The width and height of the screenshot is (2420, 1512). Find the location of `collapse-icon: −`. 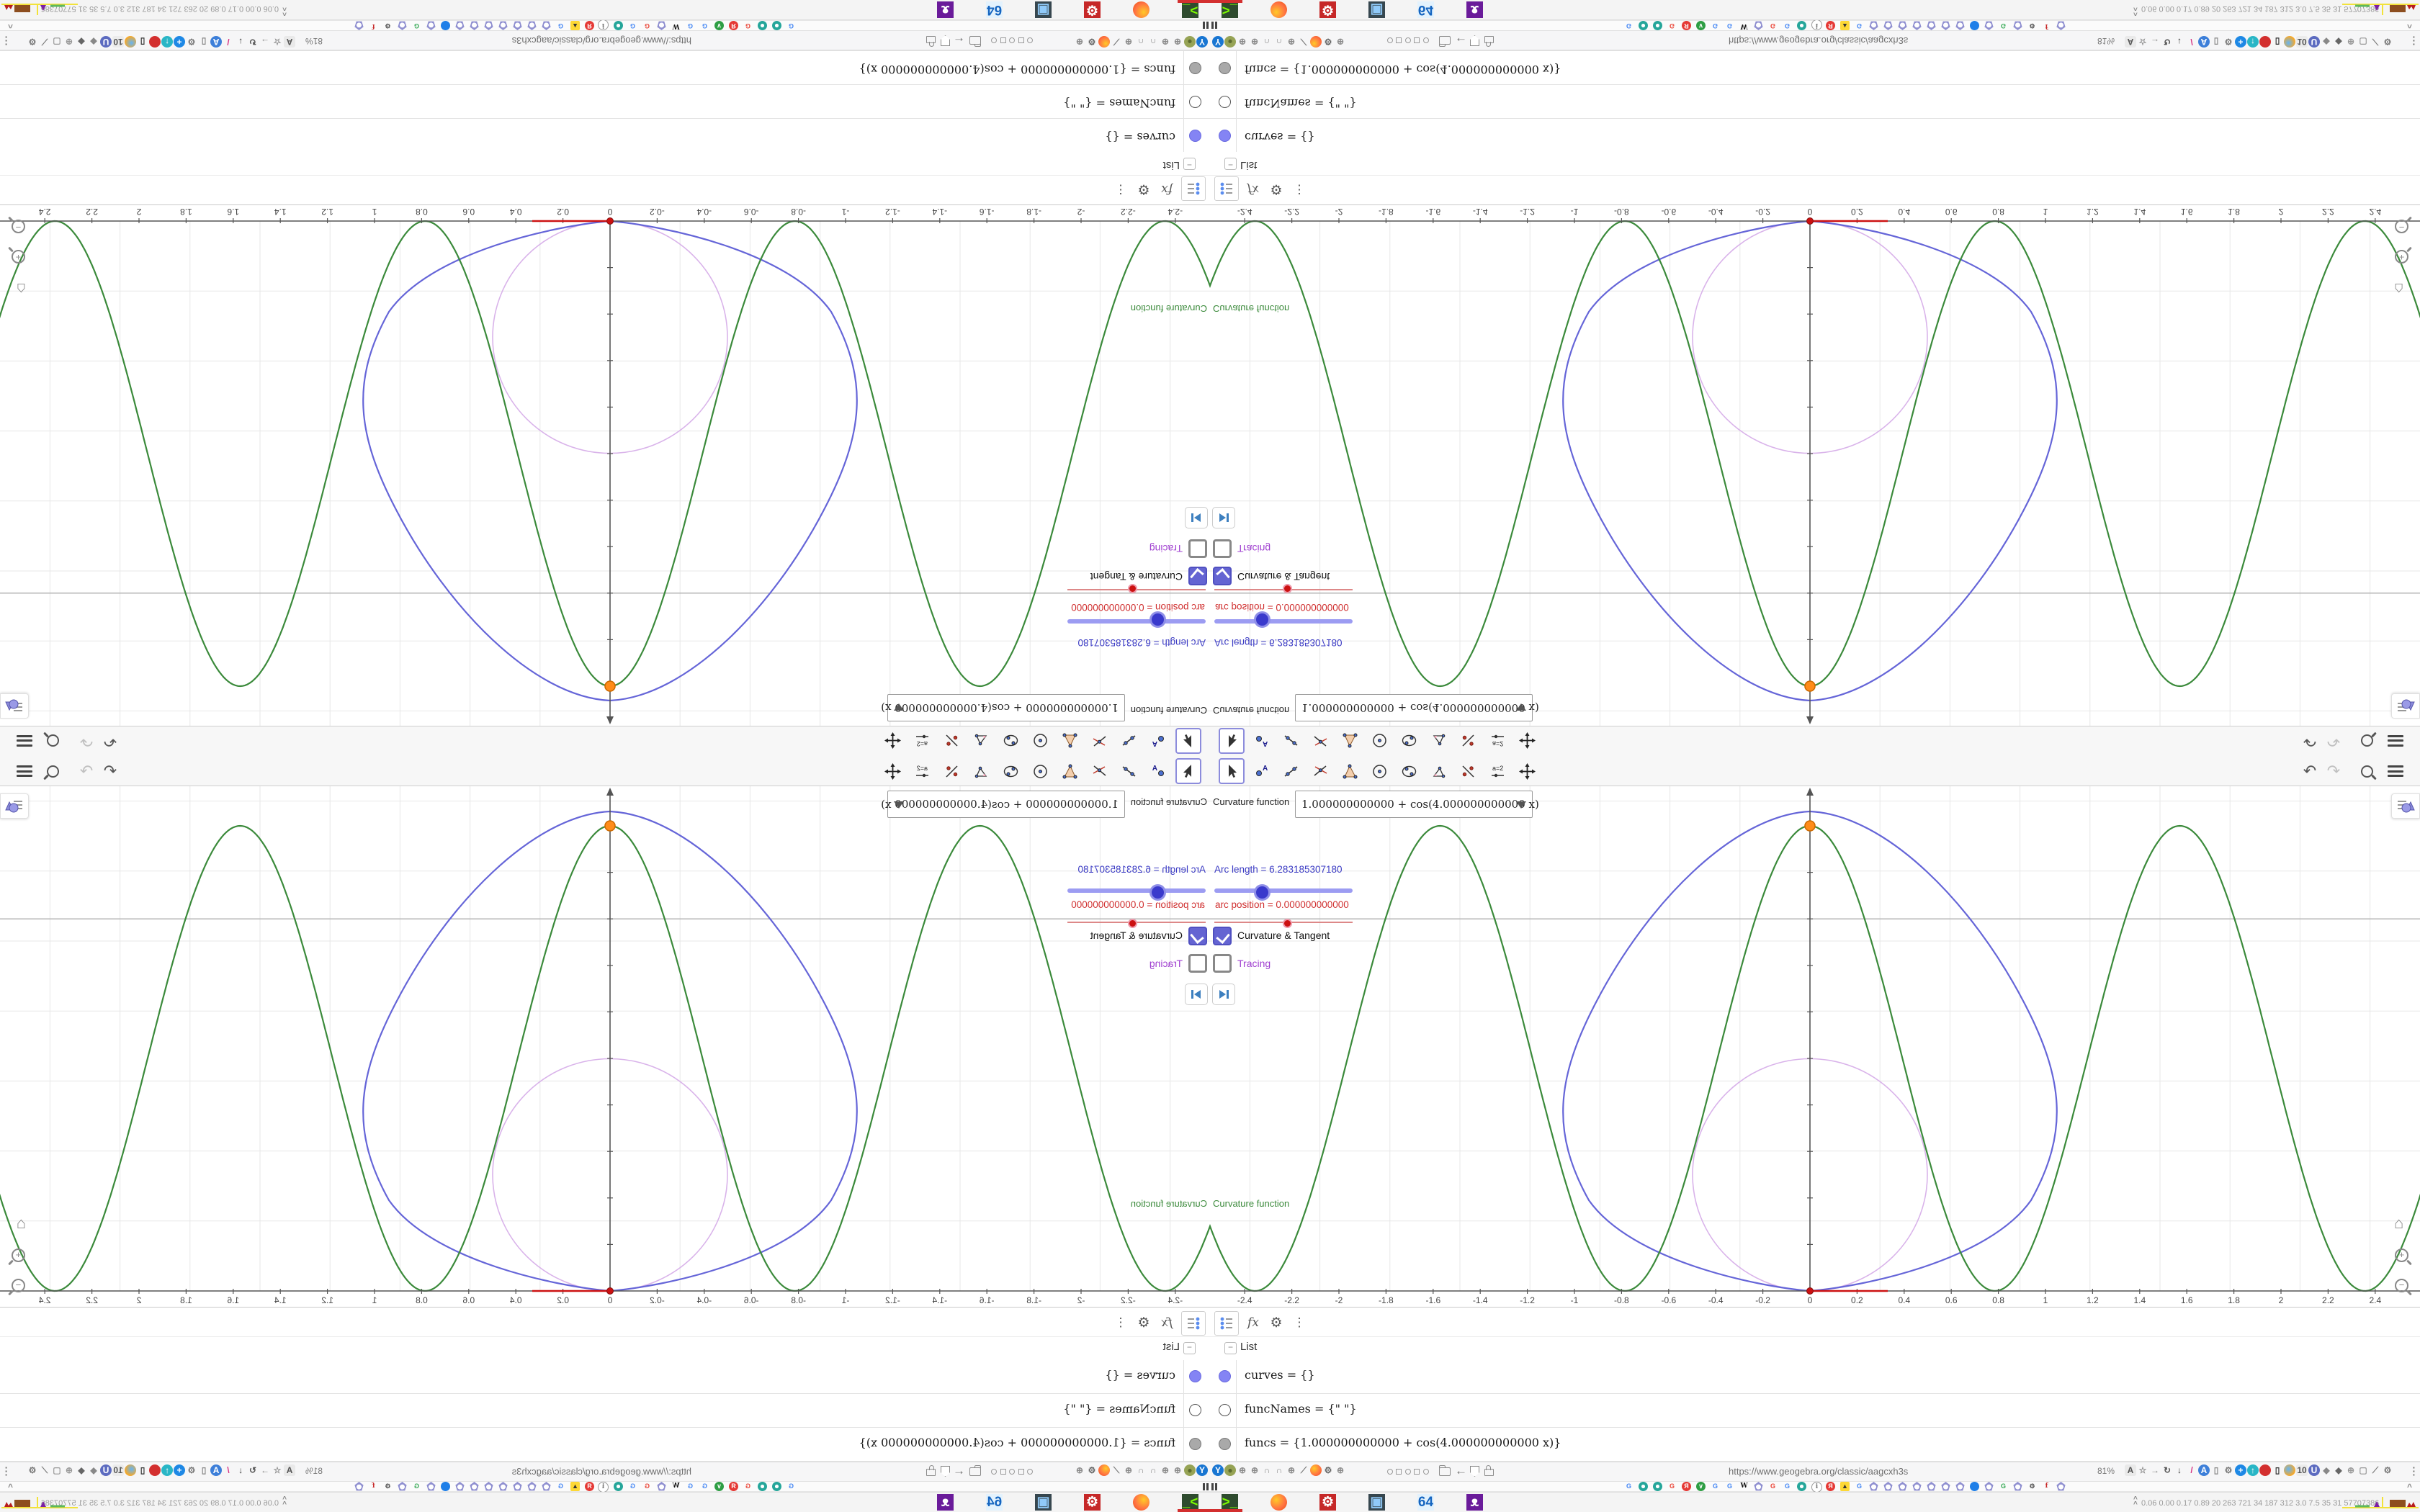

collapse-icon: − is located at coordinates (1230, 1348).